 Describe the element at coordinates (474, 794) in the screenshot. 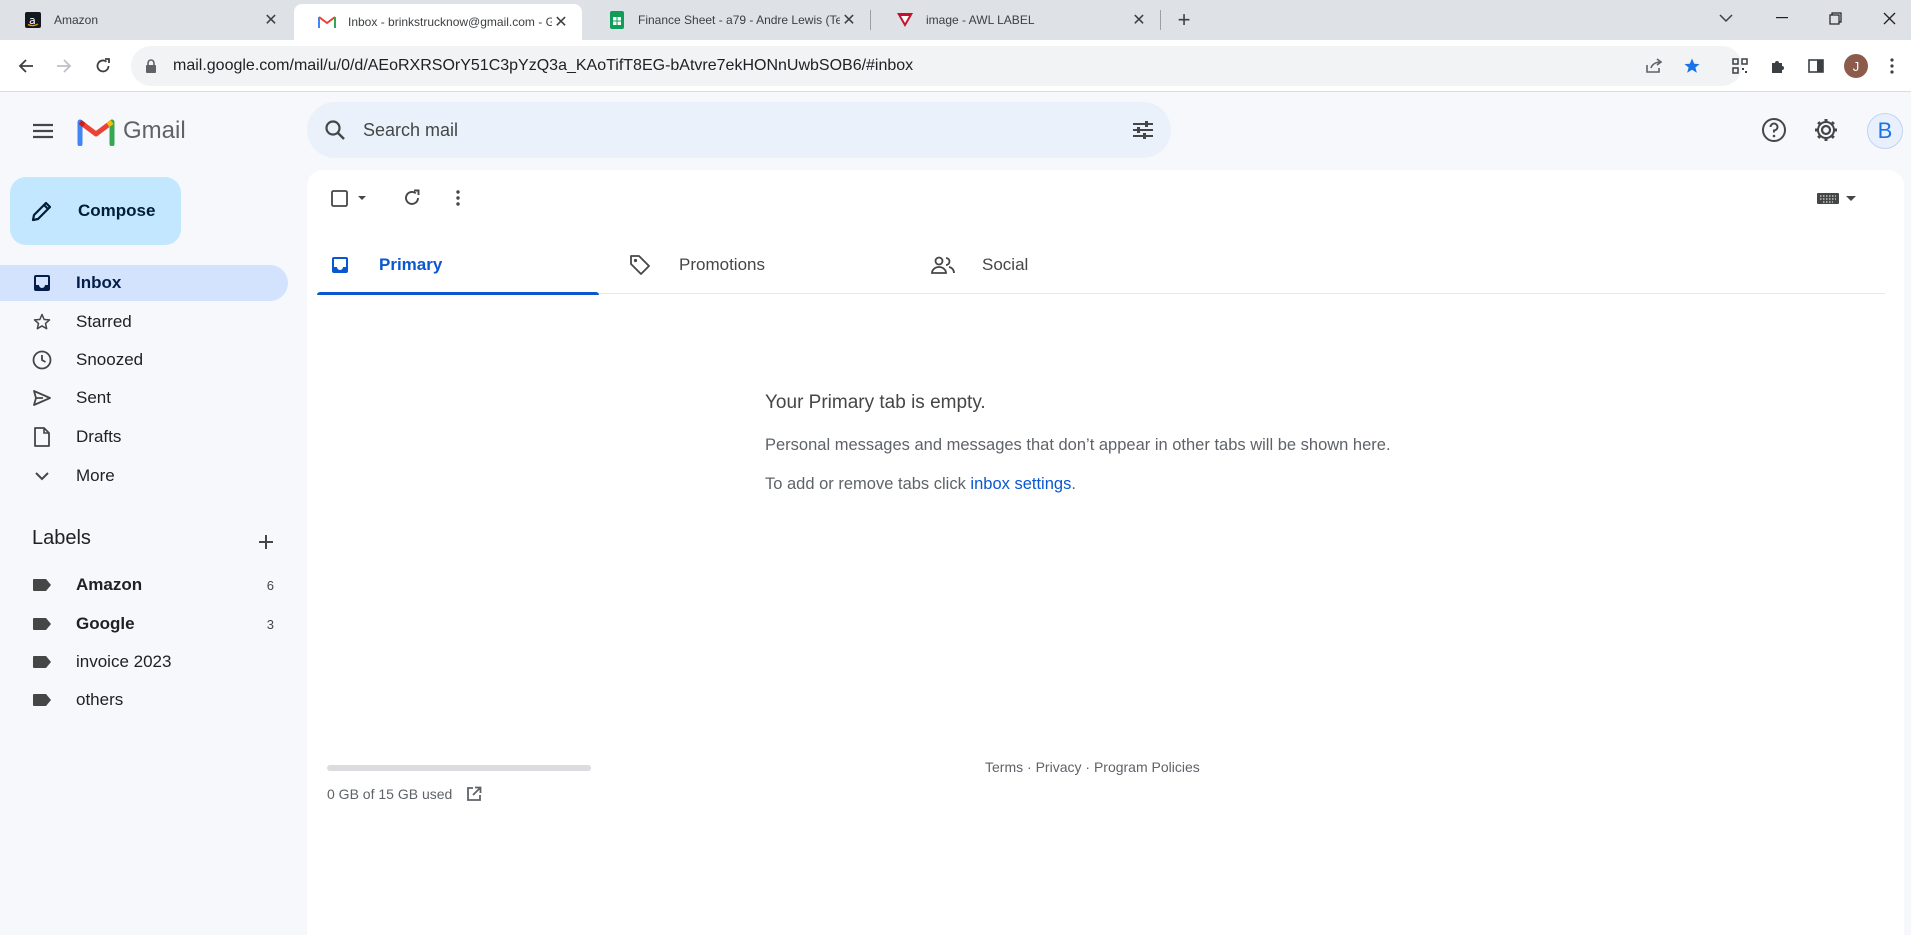

I see `open-in-new-icon` at that location.